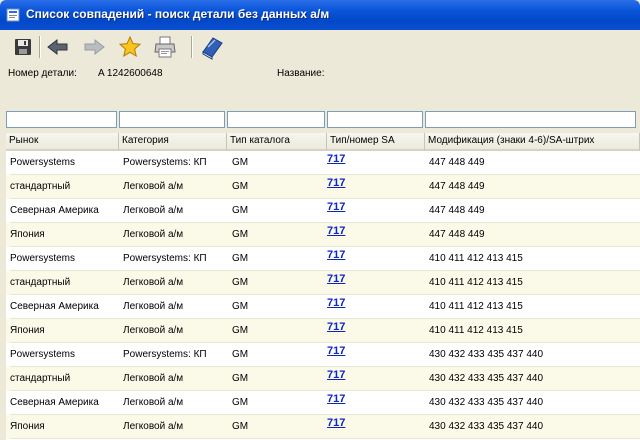  I want to click on table-row: стандартный Легковой а/м GM 717 447 448 449, so click(323, 187).